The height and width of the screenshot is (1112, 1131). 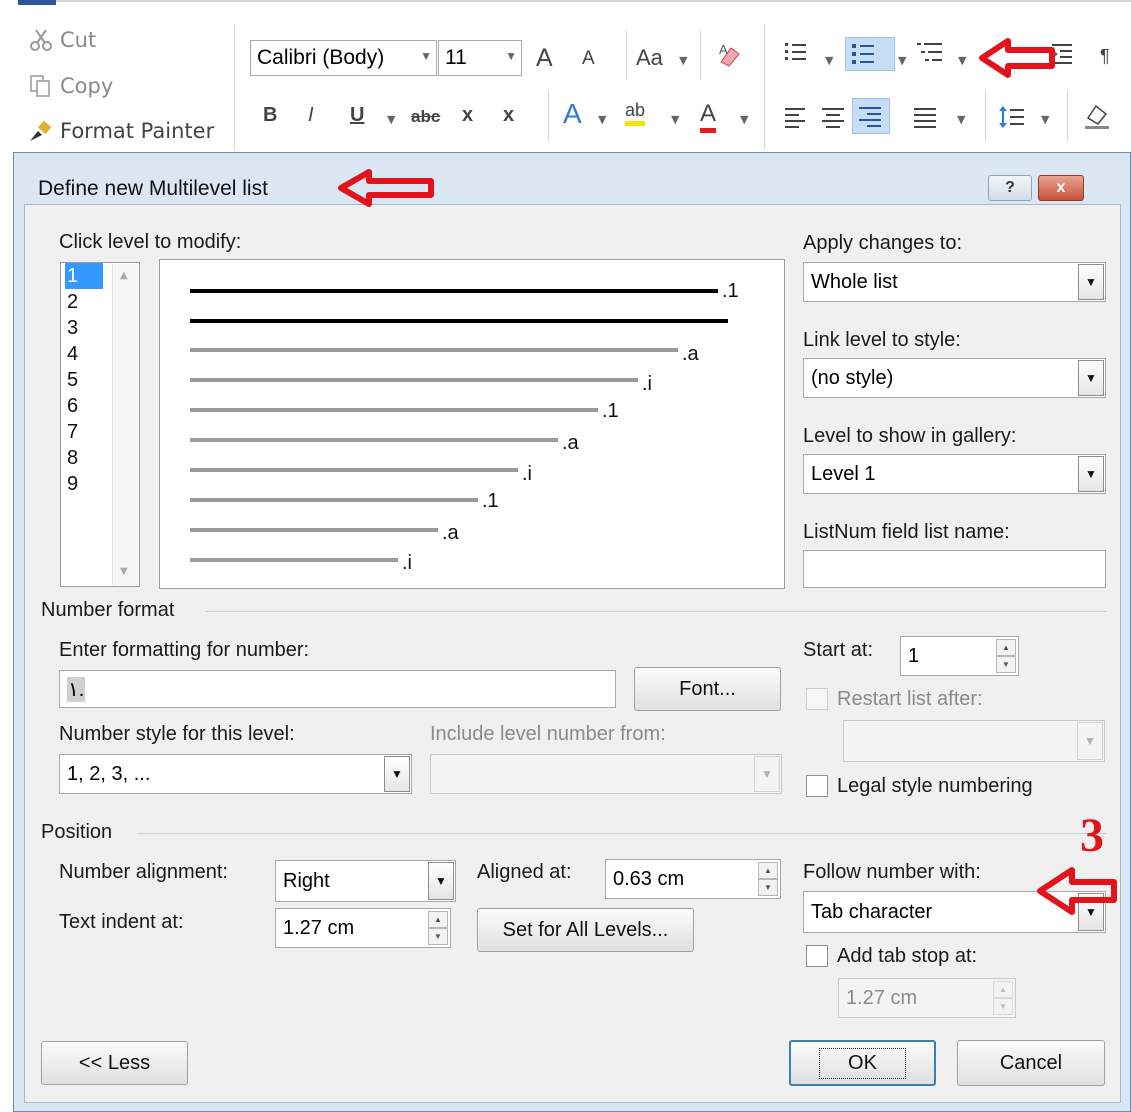 I want to click on align-center-icon, so click(x=833, y=119).